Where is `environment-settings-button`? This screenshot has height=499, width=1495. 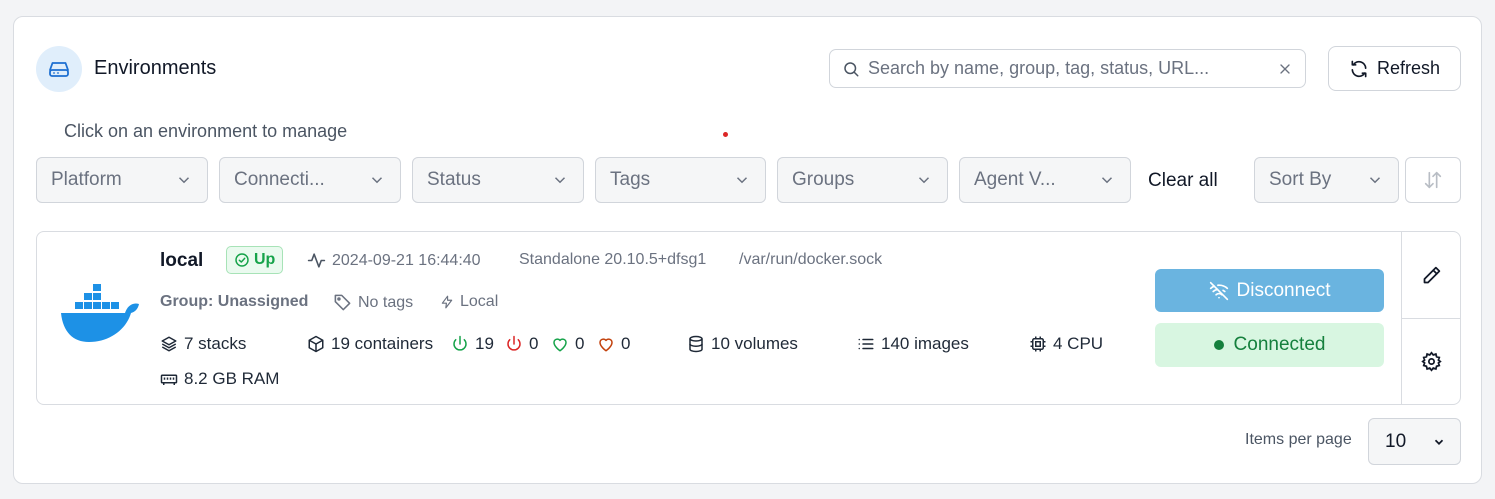
environment-settings-button is located at coordinates (1431, 361).